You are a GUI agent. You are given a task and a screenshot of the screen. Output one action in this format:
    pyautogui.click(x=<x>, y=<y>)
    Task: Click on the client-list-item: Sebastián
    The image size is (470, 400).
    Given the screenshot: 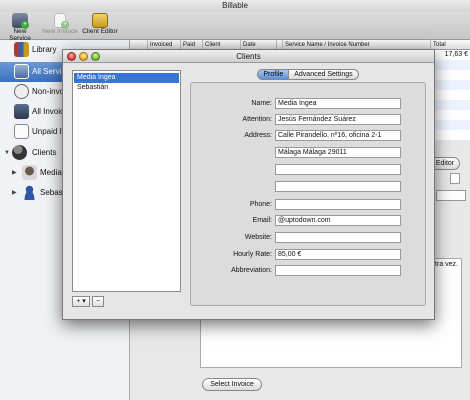 What is the action you would take?
    pyautogui.click(x=126, y=88)
    